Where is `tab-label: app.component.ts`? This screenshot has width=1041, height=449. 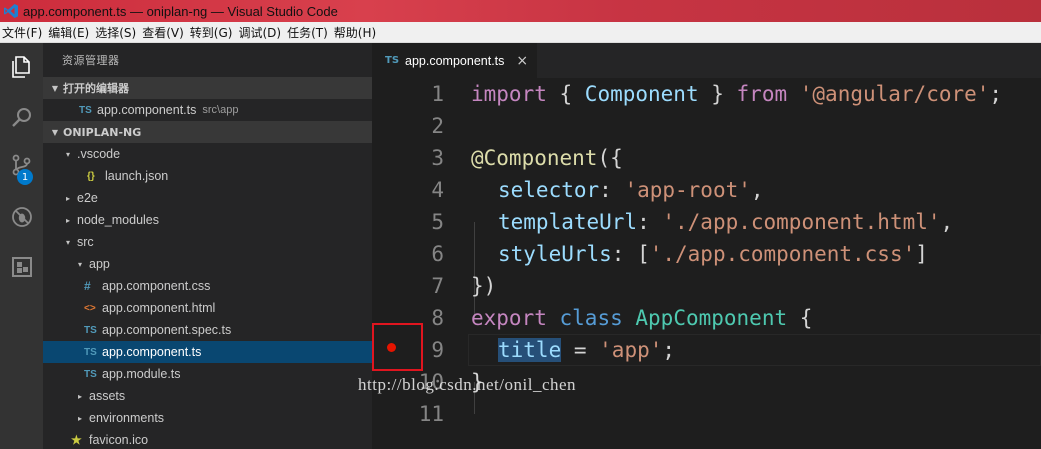 tab-label: app.component.ts is located at coordinates (455, 60).